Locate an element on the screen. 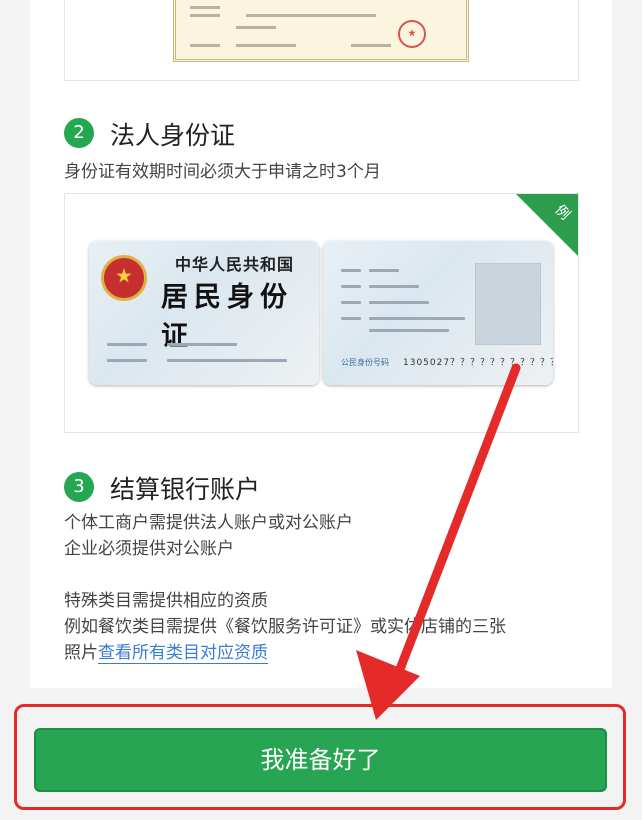  id-card-front-title: 中华人民共和国 is located at coordinates (235, 264).